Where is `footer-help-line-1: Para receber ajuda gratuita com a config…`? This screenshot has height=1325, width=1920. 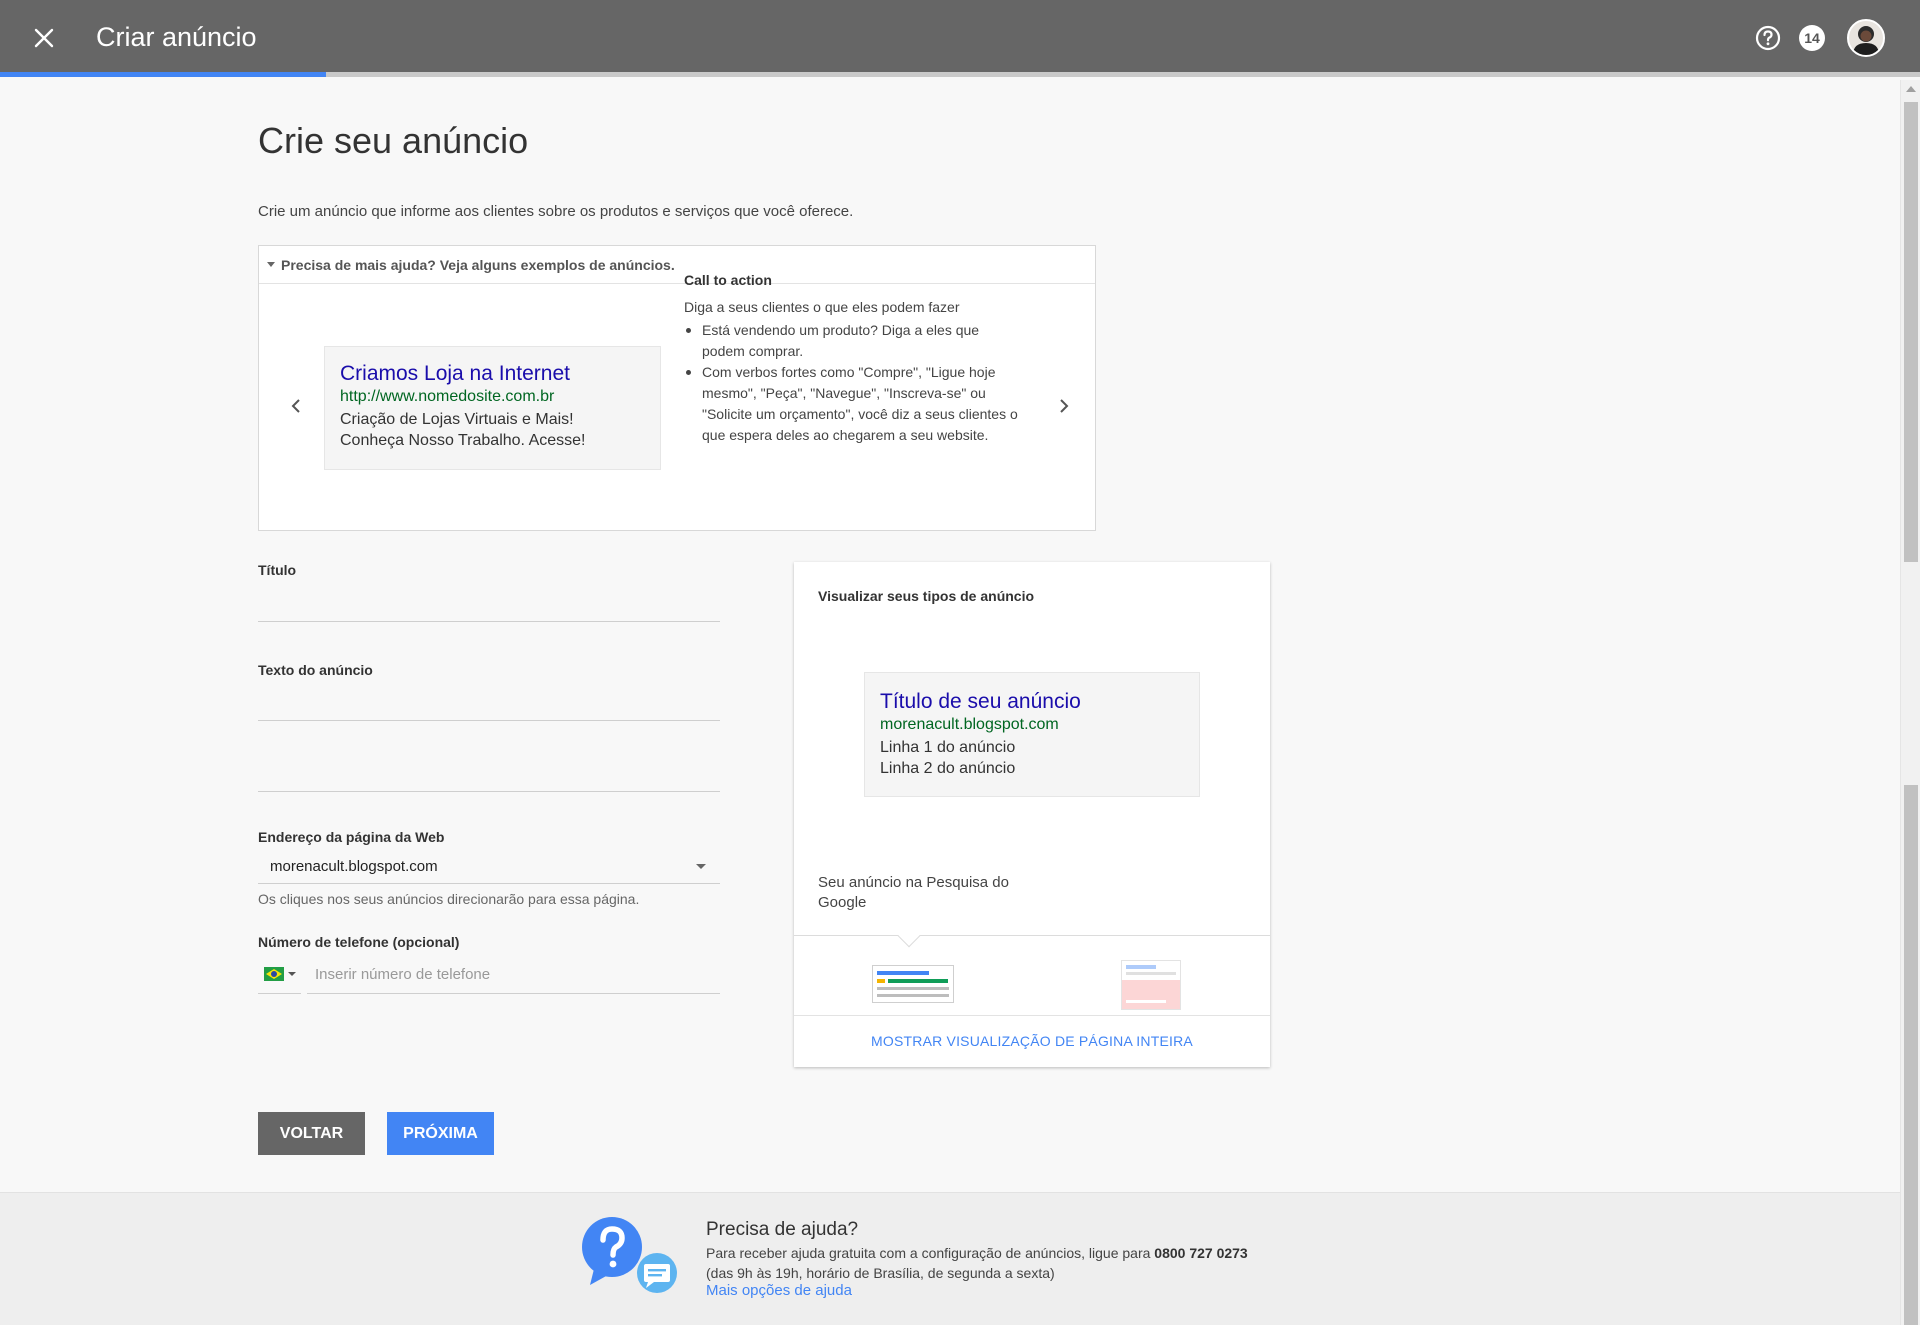
footer-help-line-1: Para receber ajuda gratuita com a config… is located at coordinates (930, 1253).